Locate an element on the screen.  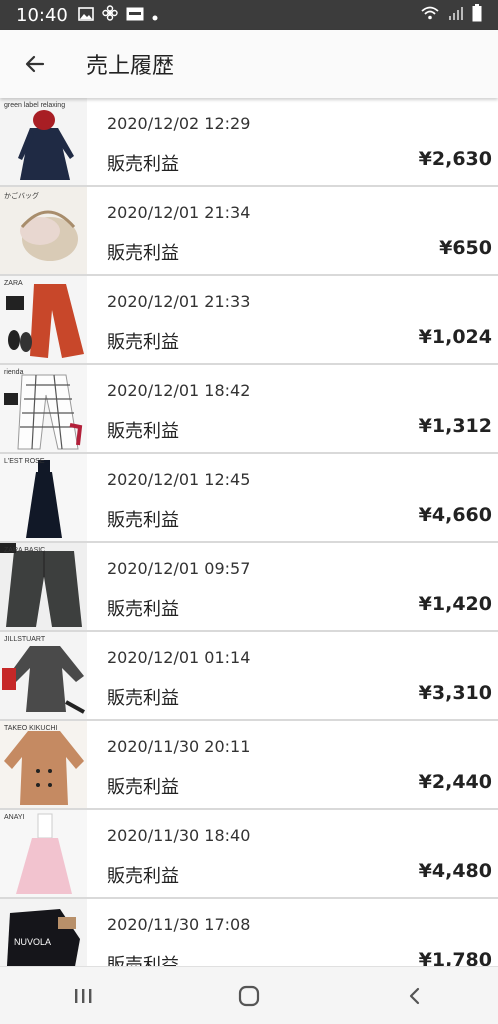
item-body: 2020/12/02 12:29 販売利益 ¥2,630 is located at coordinates (292, 141).